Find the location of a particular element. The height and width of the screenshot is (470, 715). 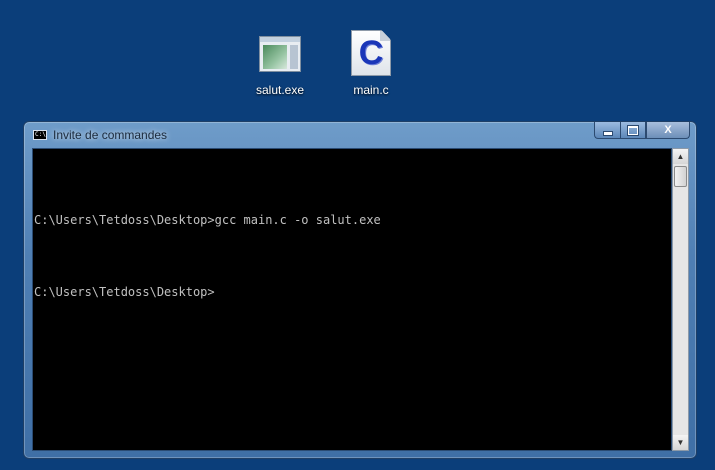

console-app-icon: C:\ is located at coordinates (40, 135).